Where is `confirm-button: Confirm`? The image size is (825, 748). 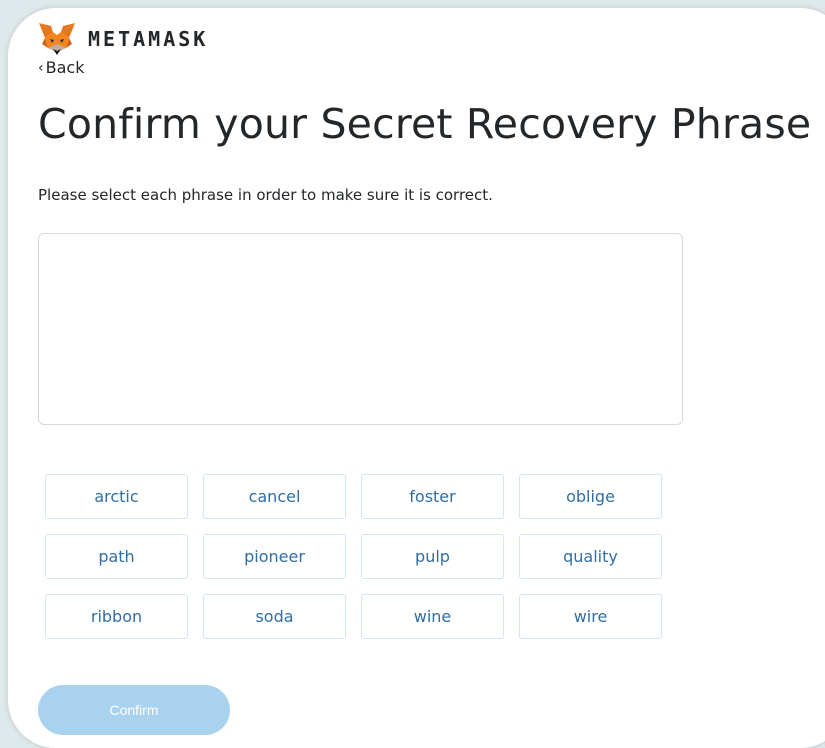 confirm-button: Confirm is located at coordinates (134, 710).